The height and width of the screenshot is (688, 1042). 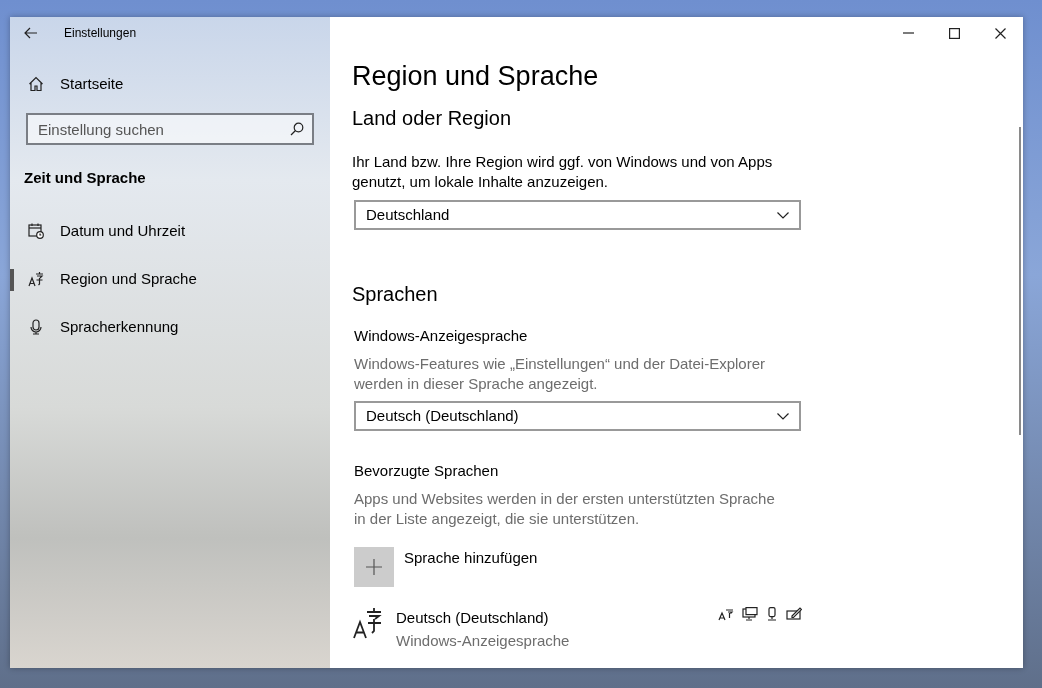 What do you see at coordinates (726, 614) in the screenshot?
I see `language-pack-icon` at bounding box center [726, 614].